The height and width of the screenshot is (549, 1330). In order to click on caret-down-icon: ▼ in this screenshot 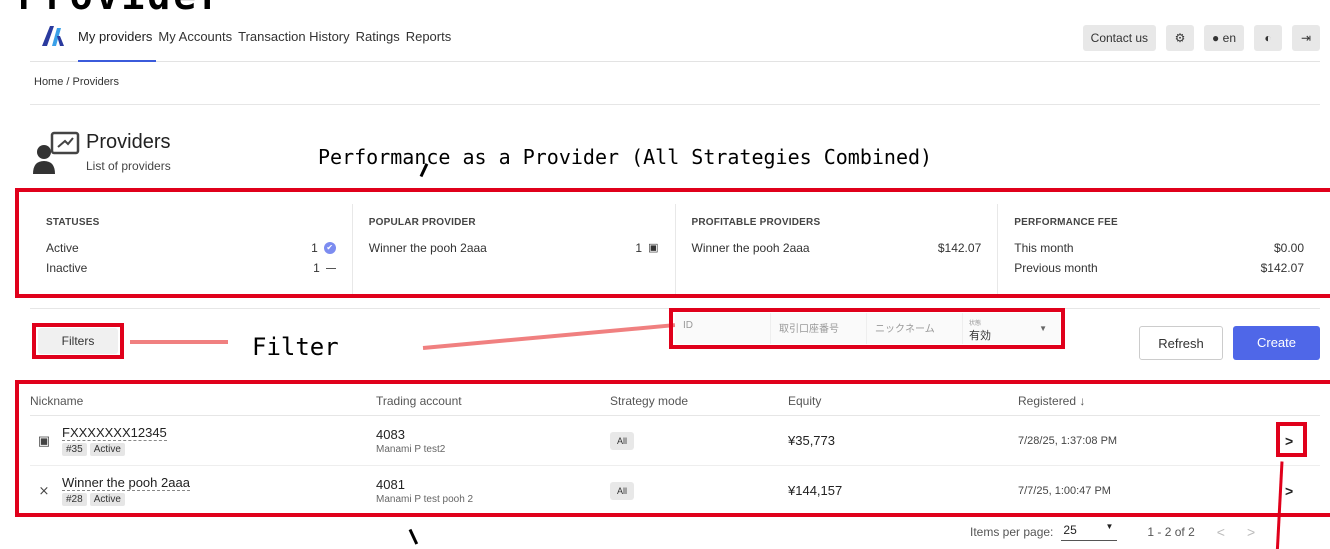, I will do `click(1109, 526)`.